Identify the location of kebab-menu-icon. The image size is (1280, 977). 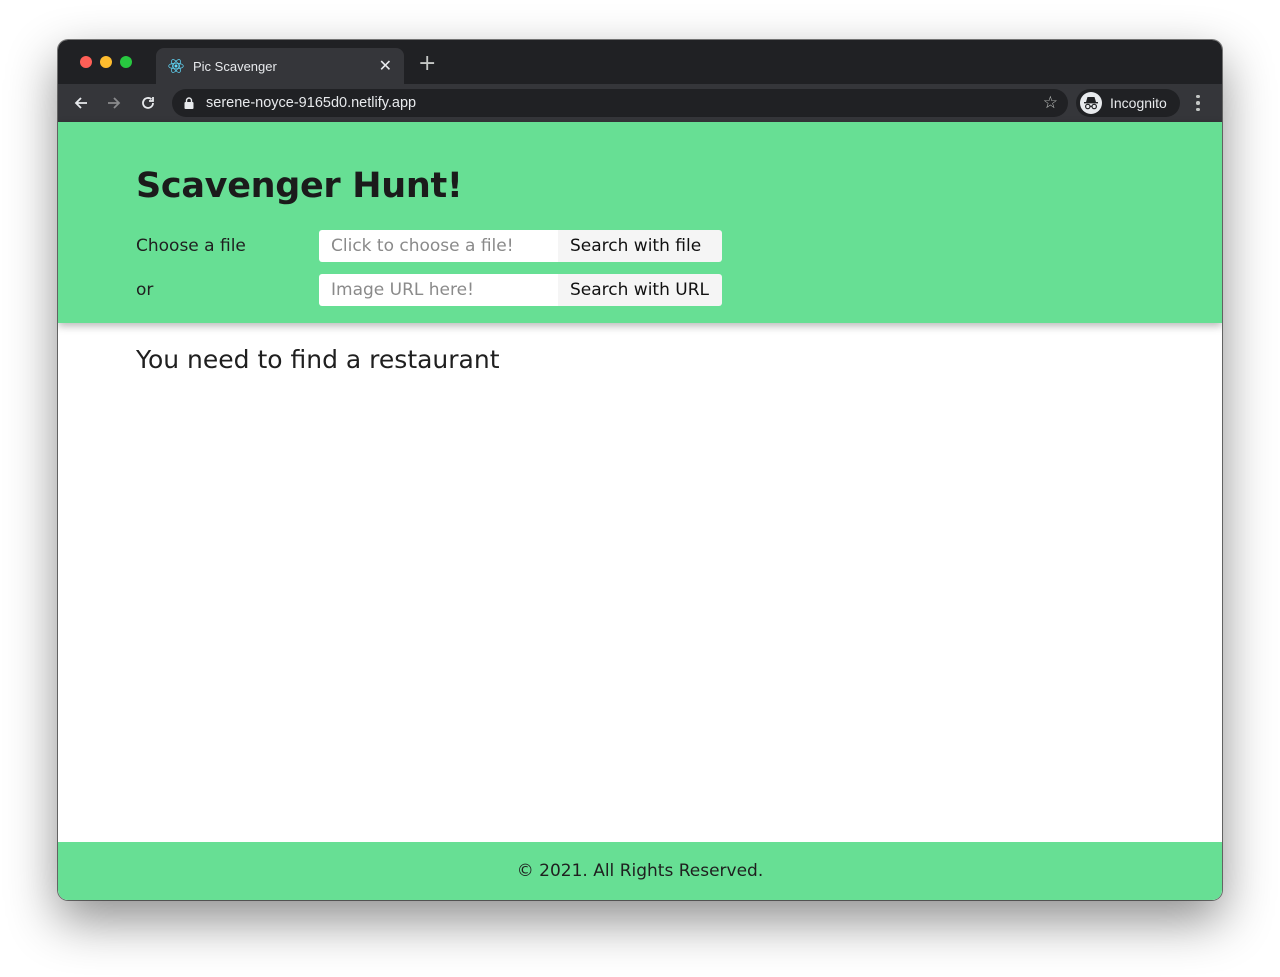
(1198, 103).